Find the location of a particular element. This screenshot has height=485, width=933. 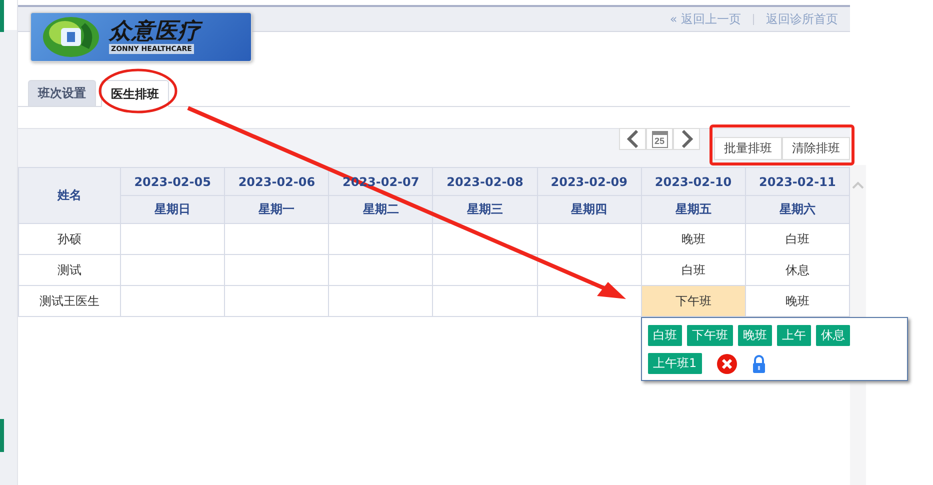

calendar-button: 25 is located at coordinates (659, 139).